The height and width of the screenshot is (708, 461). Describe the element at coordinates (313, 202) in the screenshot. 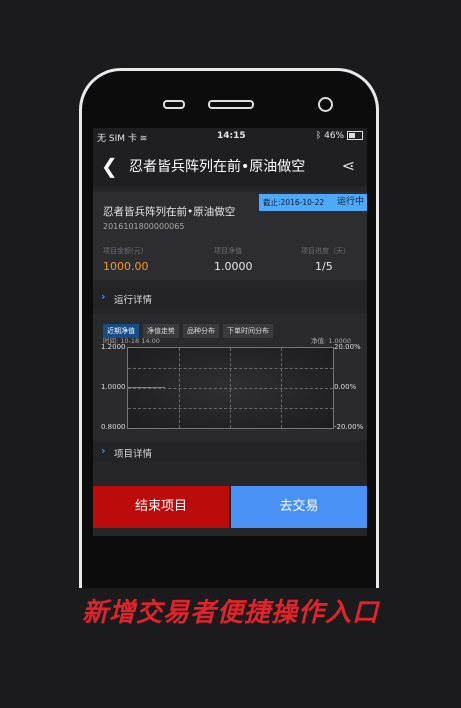

I see `deadline-badge: 截止:2016-10-22 运行中` at that location.